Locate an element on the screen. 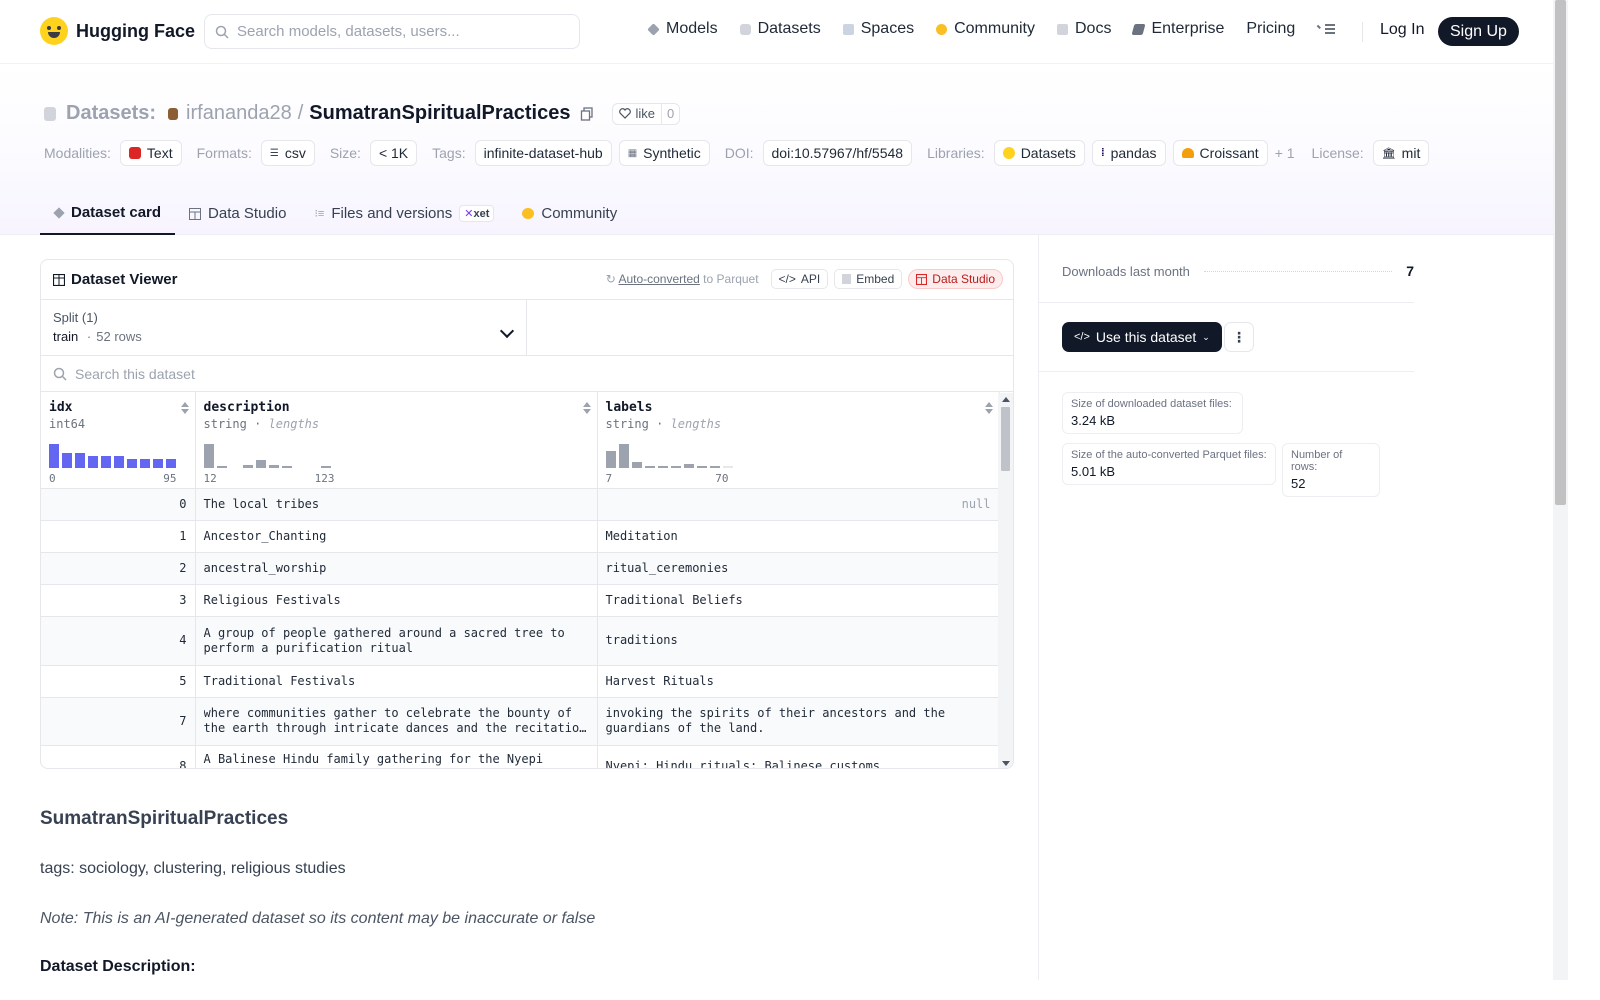 This screenshot has width=1600, height=1000. logo-text: Hugging Face is located at coordinates (136, 30).